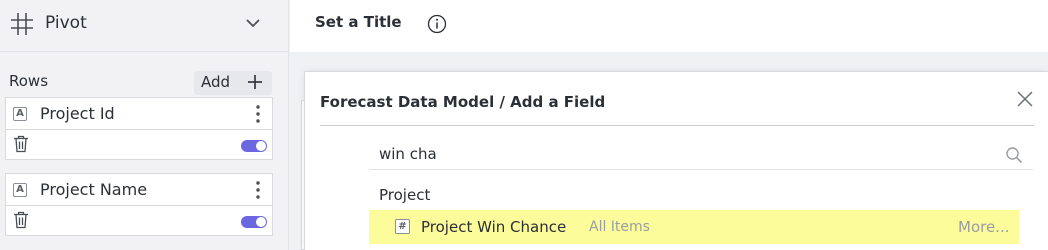 This screenshot has width=1048, height=250. What do you see at coordinates (22, 24) in the screenshot?
I see `grid-icon` at bounding box center [22, 24].